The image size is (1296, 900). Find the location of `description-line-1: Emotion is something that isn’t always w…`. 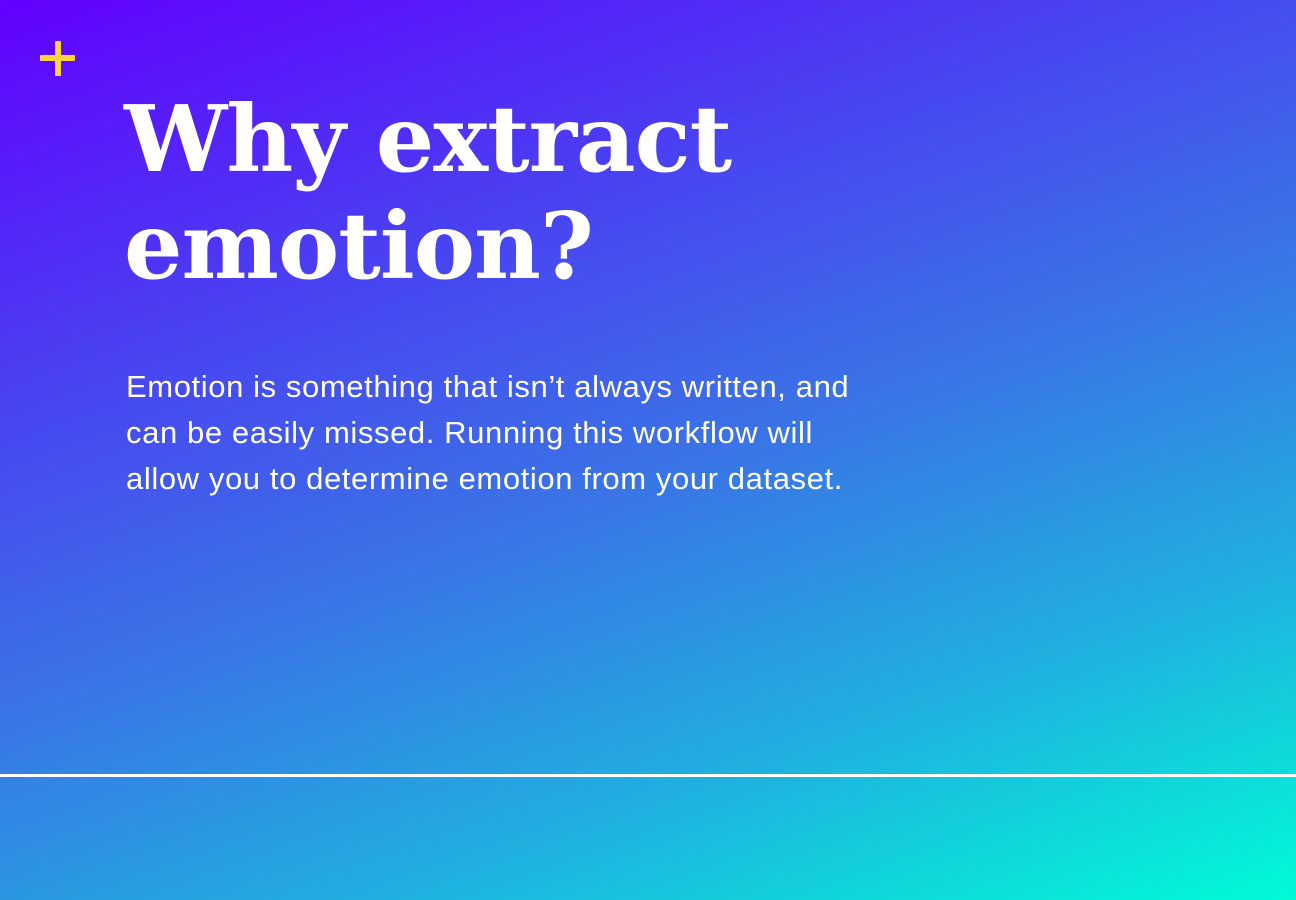

description-line-1: Emotion is something that isn’t always w… is located at coordinates (488, 386).